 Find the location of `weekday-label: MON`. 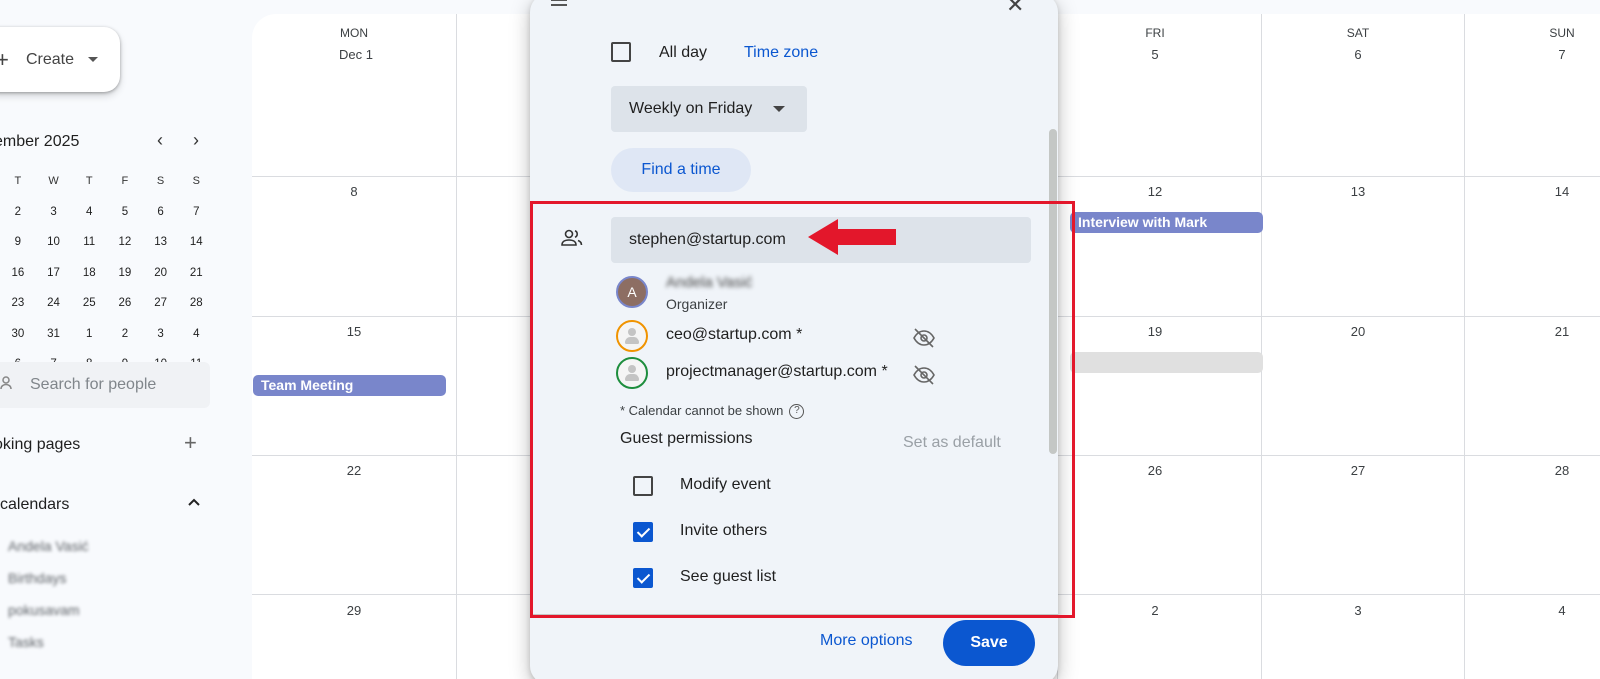

weekday-label: MON is located at coordinates (354, 33).